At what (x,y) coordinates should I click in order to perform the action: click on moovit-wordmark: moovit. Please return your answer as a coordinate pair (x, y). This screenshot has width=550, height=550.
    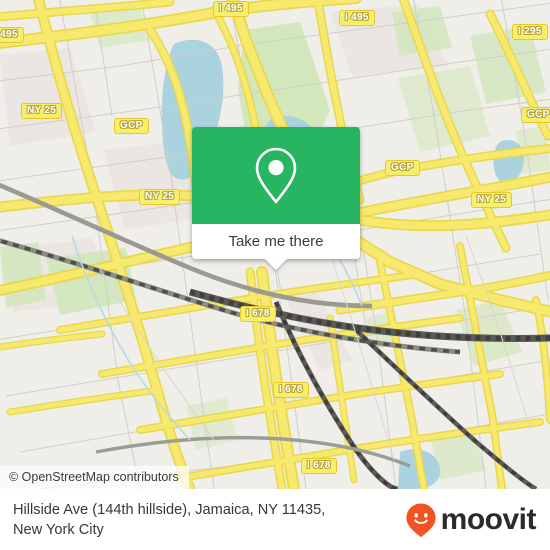
    Looking at the image, I should click on (488, 519).